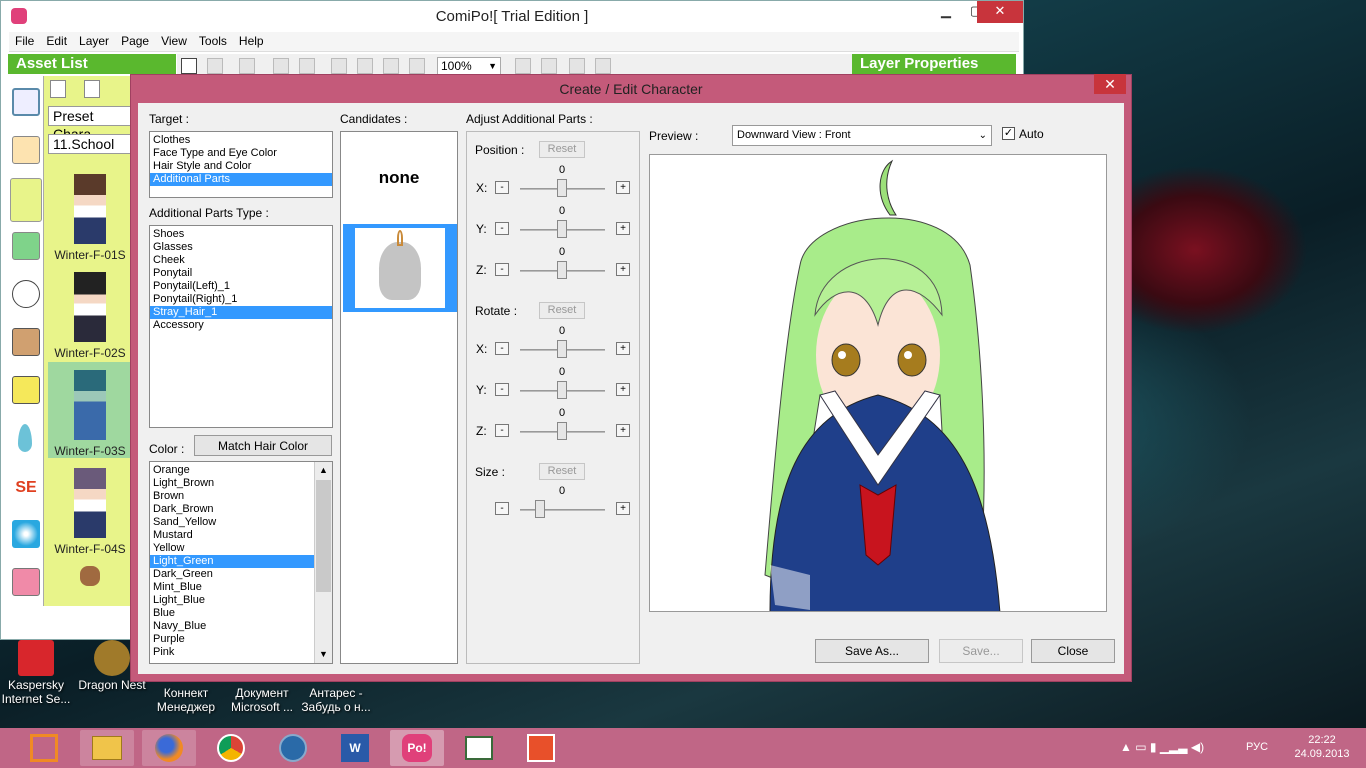  I want to click on menu-layer: Layer, so click(94, 41).